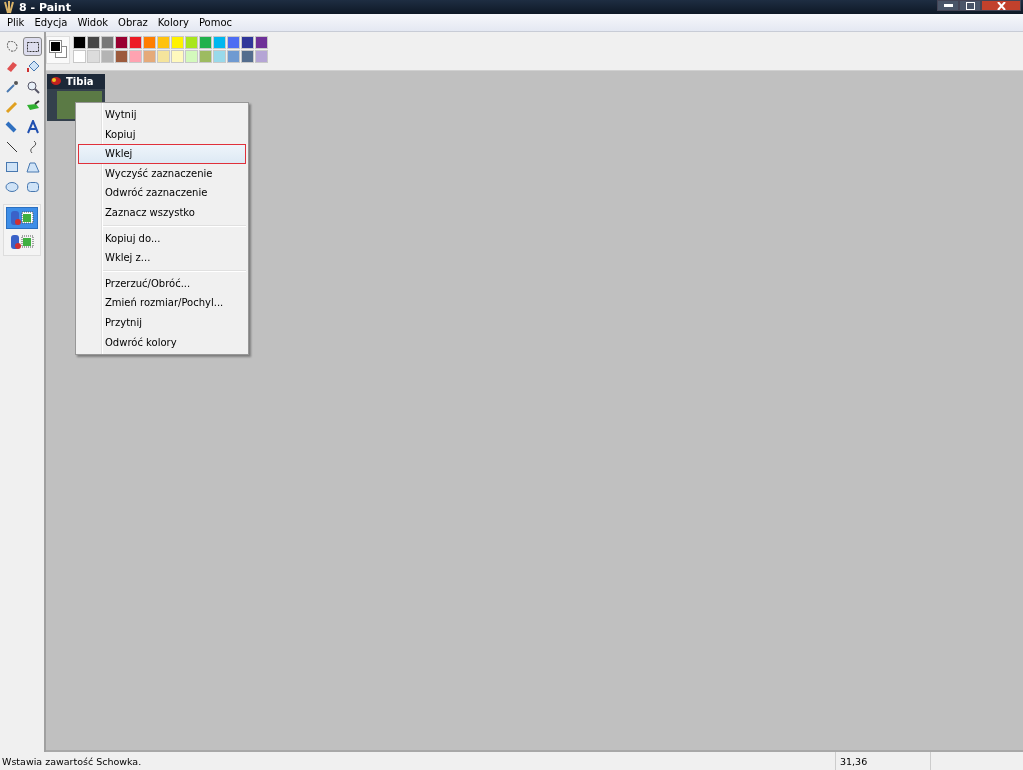 The image size is (1023, 770). I want to click on lasso-icon, so click(11, 46).